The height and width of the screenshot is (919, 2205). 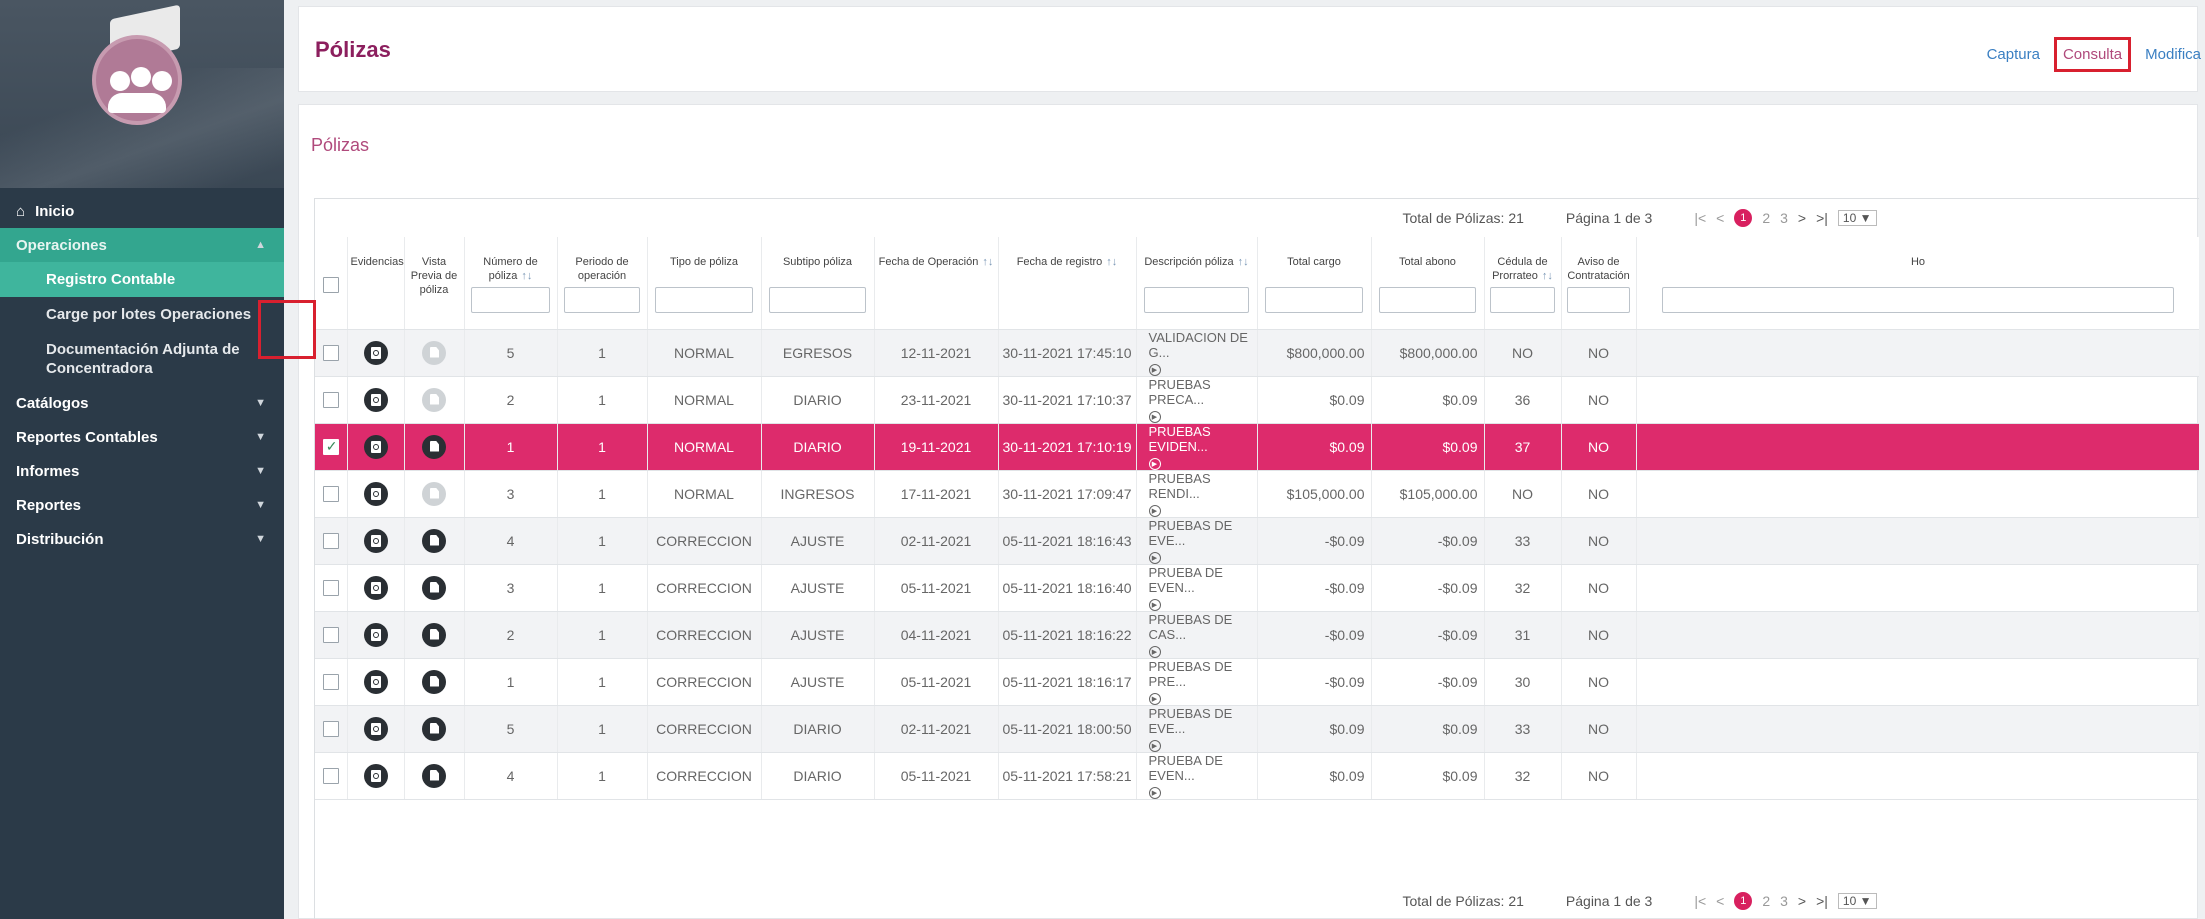 What do you see at coordinates (142, 471) in the screenshot?
I see `sidebar-item-informes: Informes ▼` at bounding box center [142, 471].